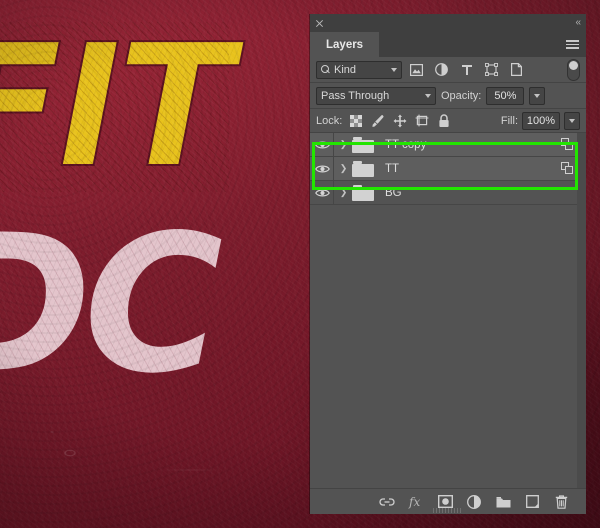  What do you see at coordinates (448, 193) in the screenshot?
I see `layer-row: ❯ BG` at bounding box center [448, 193].